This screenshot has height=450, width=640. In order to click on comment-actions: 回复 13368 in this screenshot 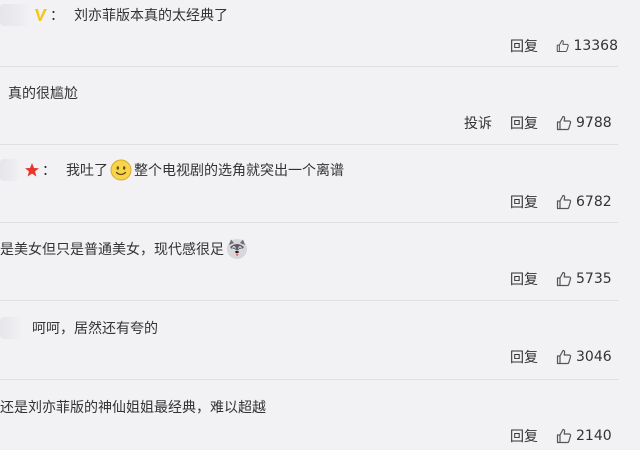, I will do `click(564, 46)`.